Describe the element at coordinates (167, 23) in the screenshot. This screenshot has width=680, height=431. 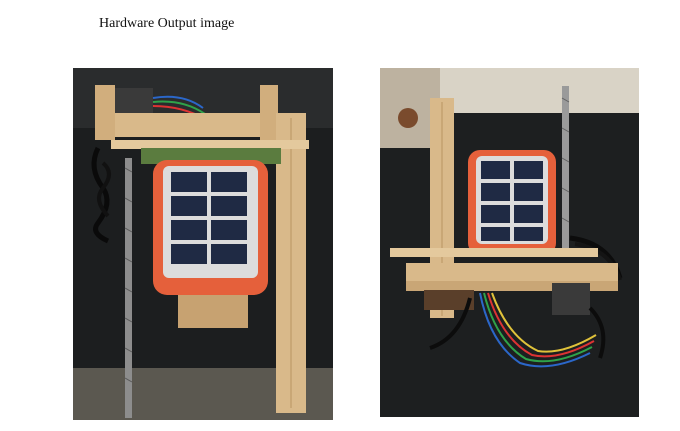
I see `figure-caption: Hardware Output image` at that location.